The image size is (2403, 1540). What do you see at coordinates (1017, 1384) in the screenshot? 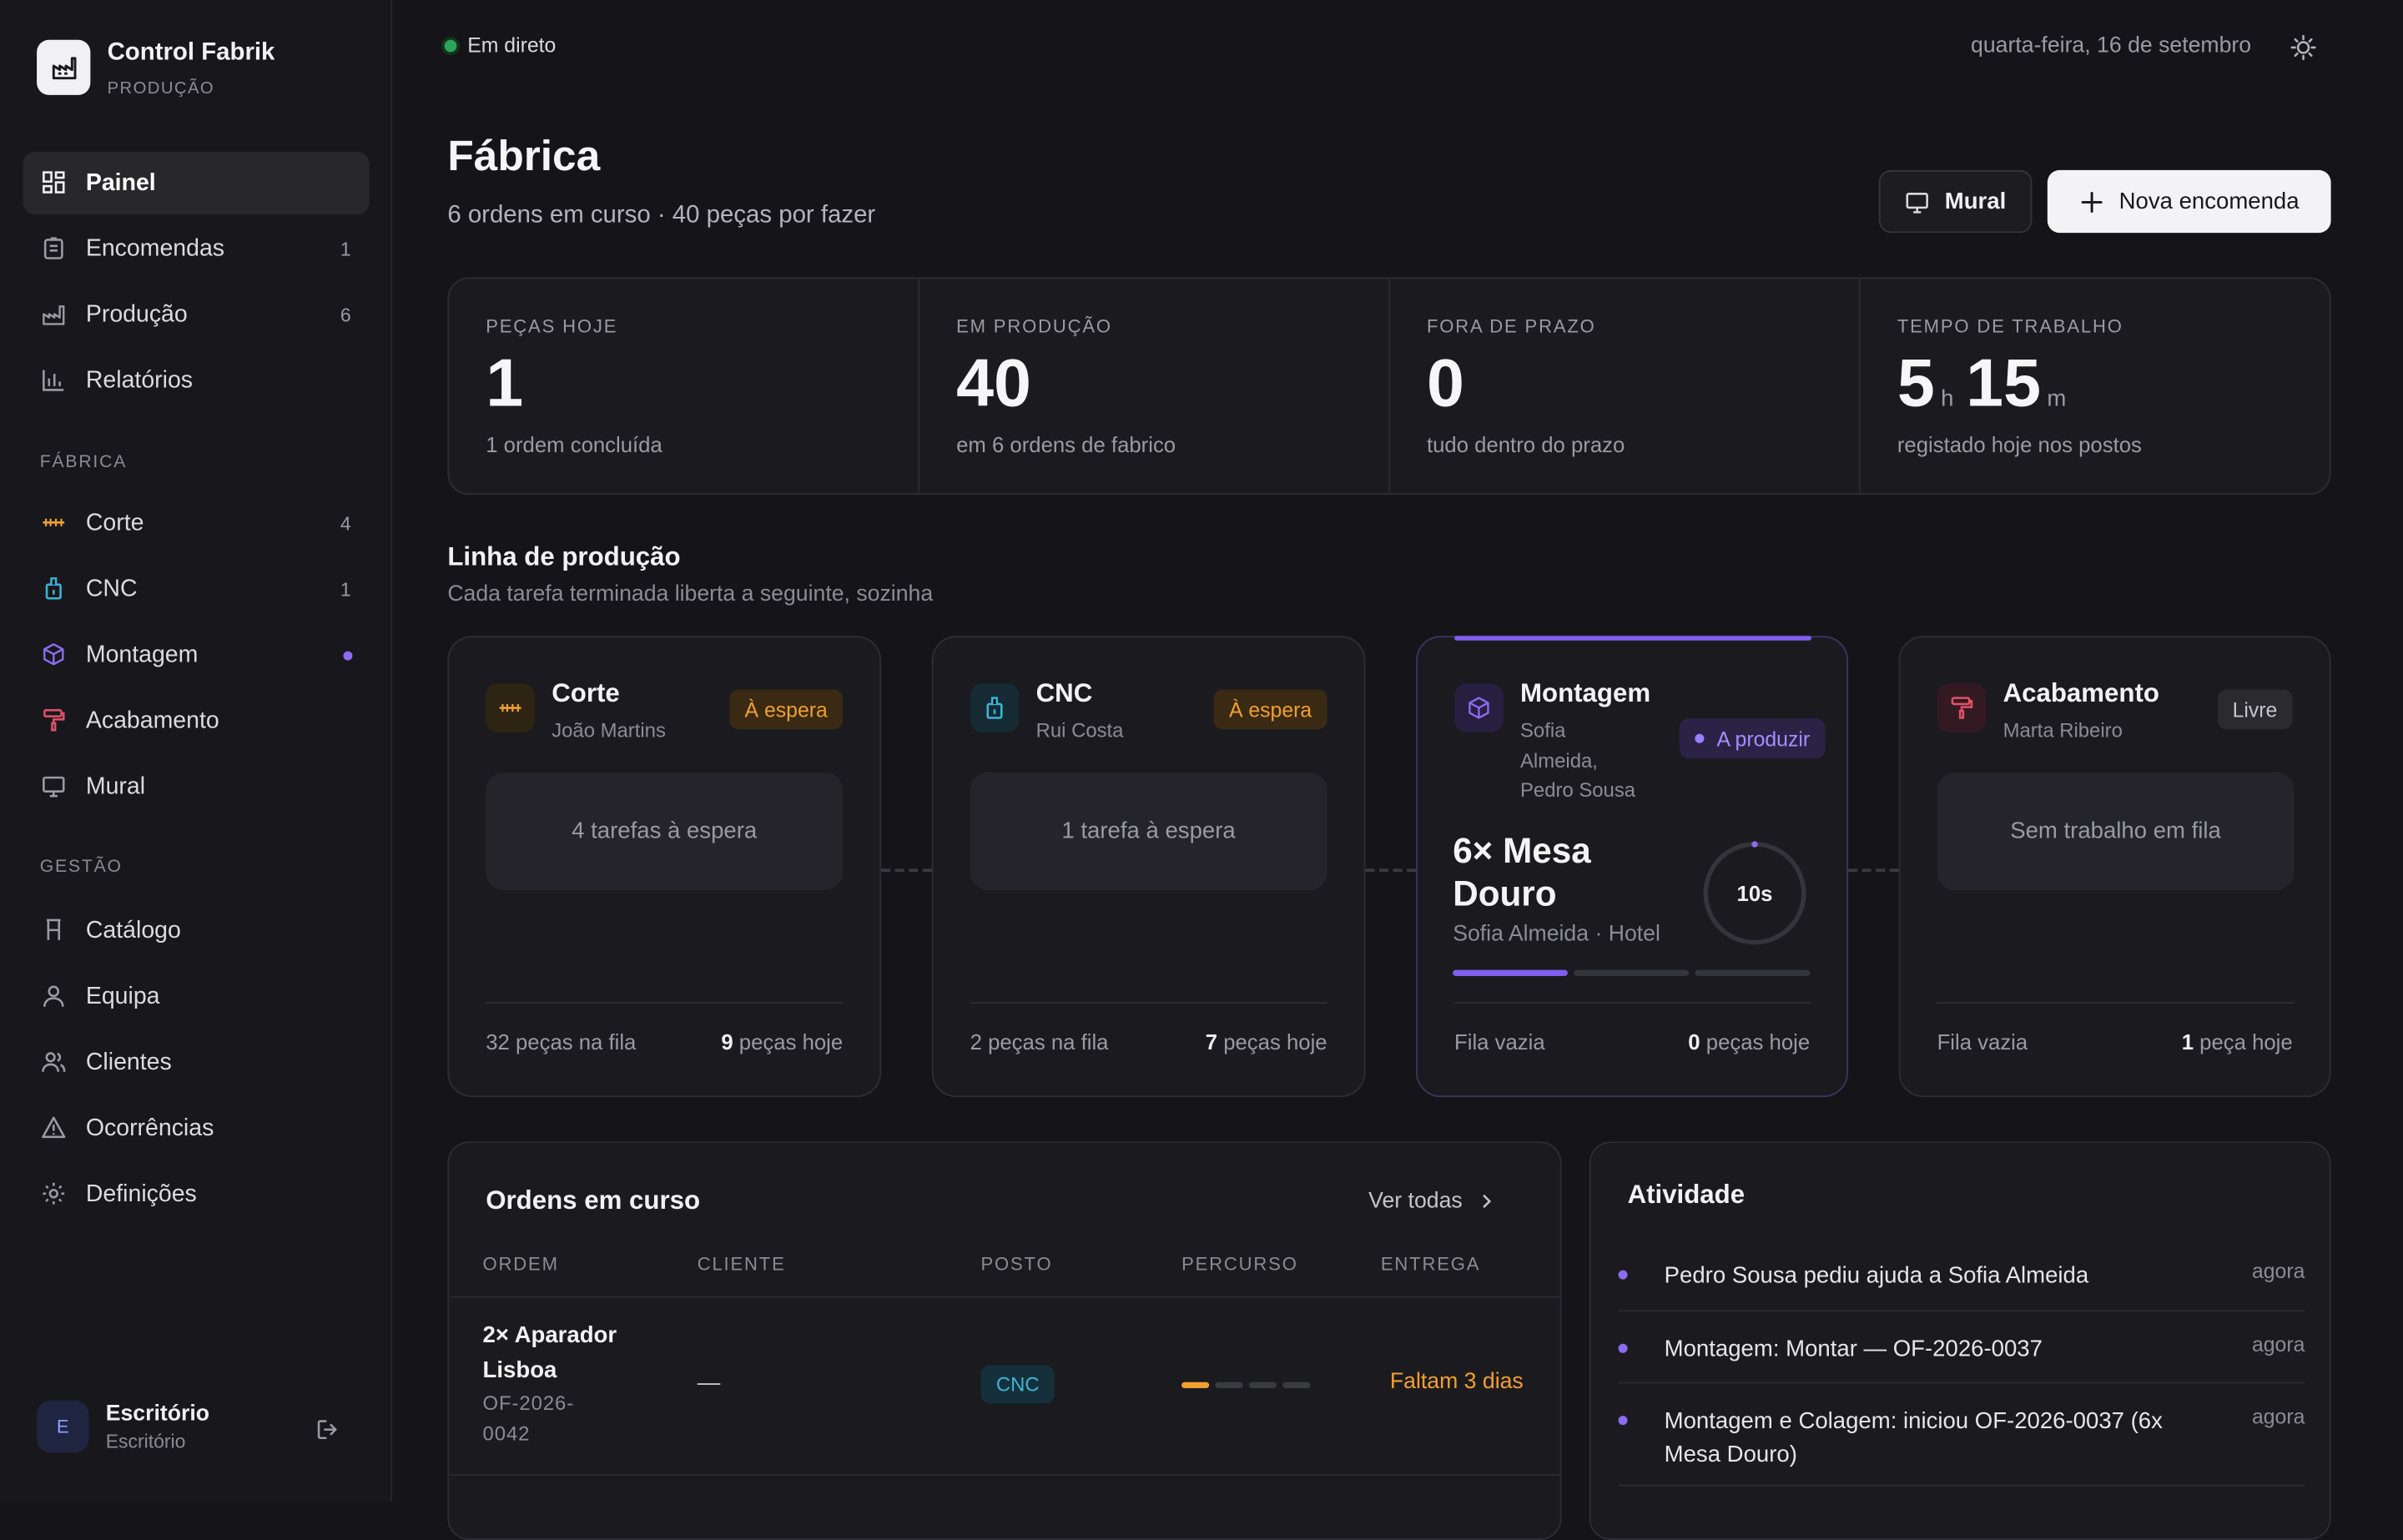
I see `order-station-badge: CNC` at bounding box center [1017, 1384].